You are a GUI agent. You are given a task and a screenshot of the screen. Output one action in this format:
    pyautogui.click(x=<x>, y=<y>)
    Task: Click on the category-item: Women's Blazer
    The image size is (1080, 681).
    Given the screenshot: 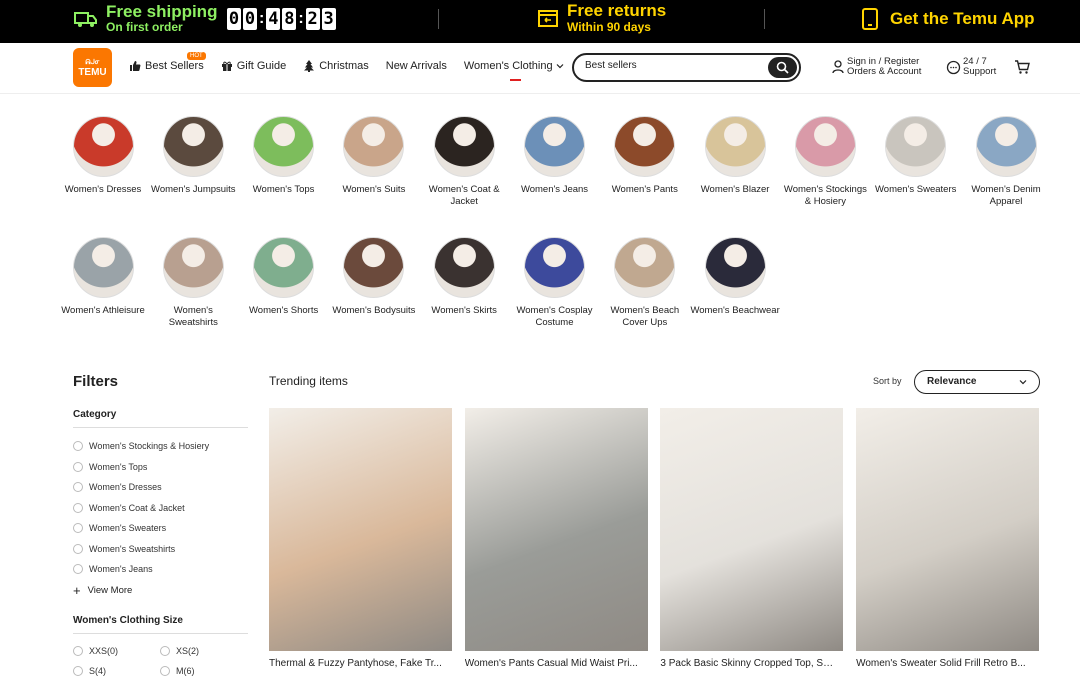 What is the action you would take?
    pyautogui.click(x=735, y=156)
    